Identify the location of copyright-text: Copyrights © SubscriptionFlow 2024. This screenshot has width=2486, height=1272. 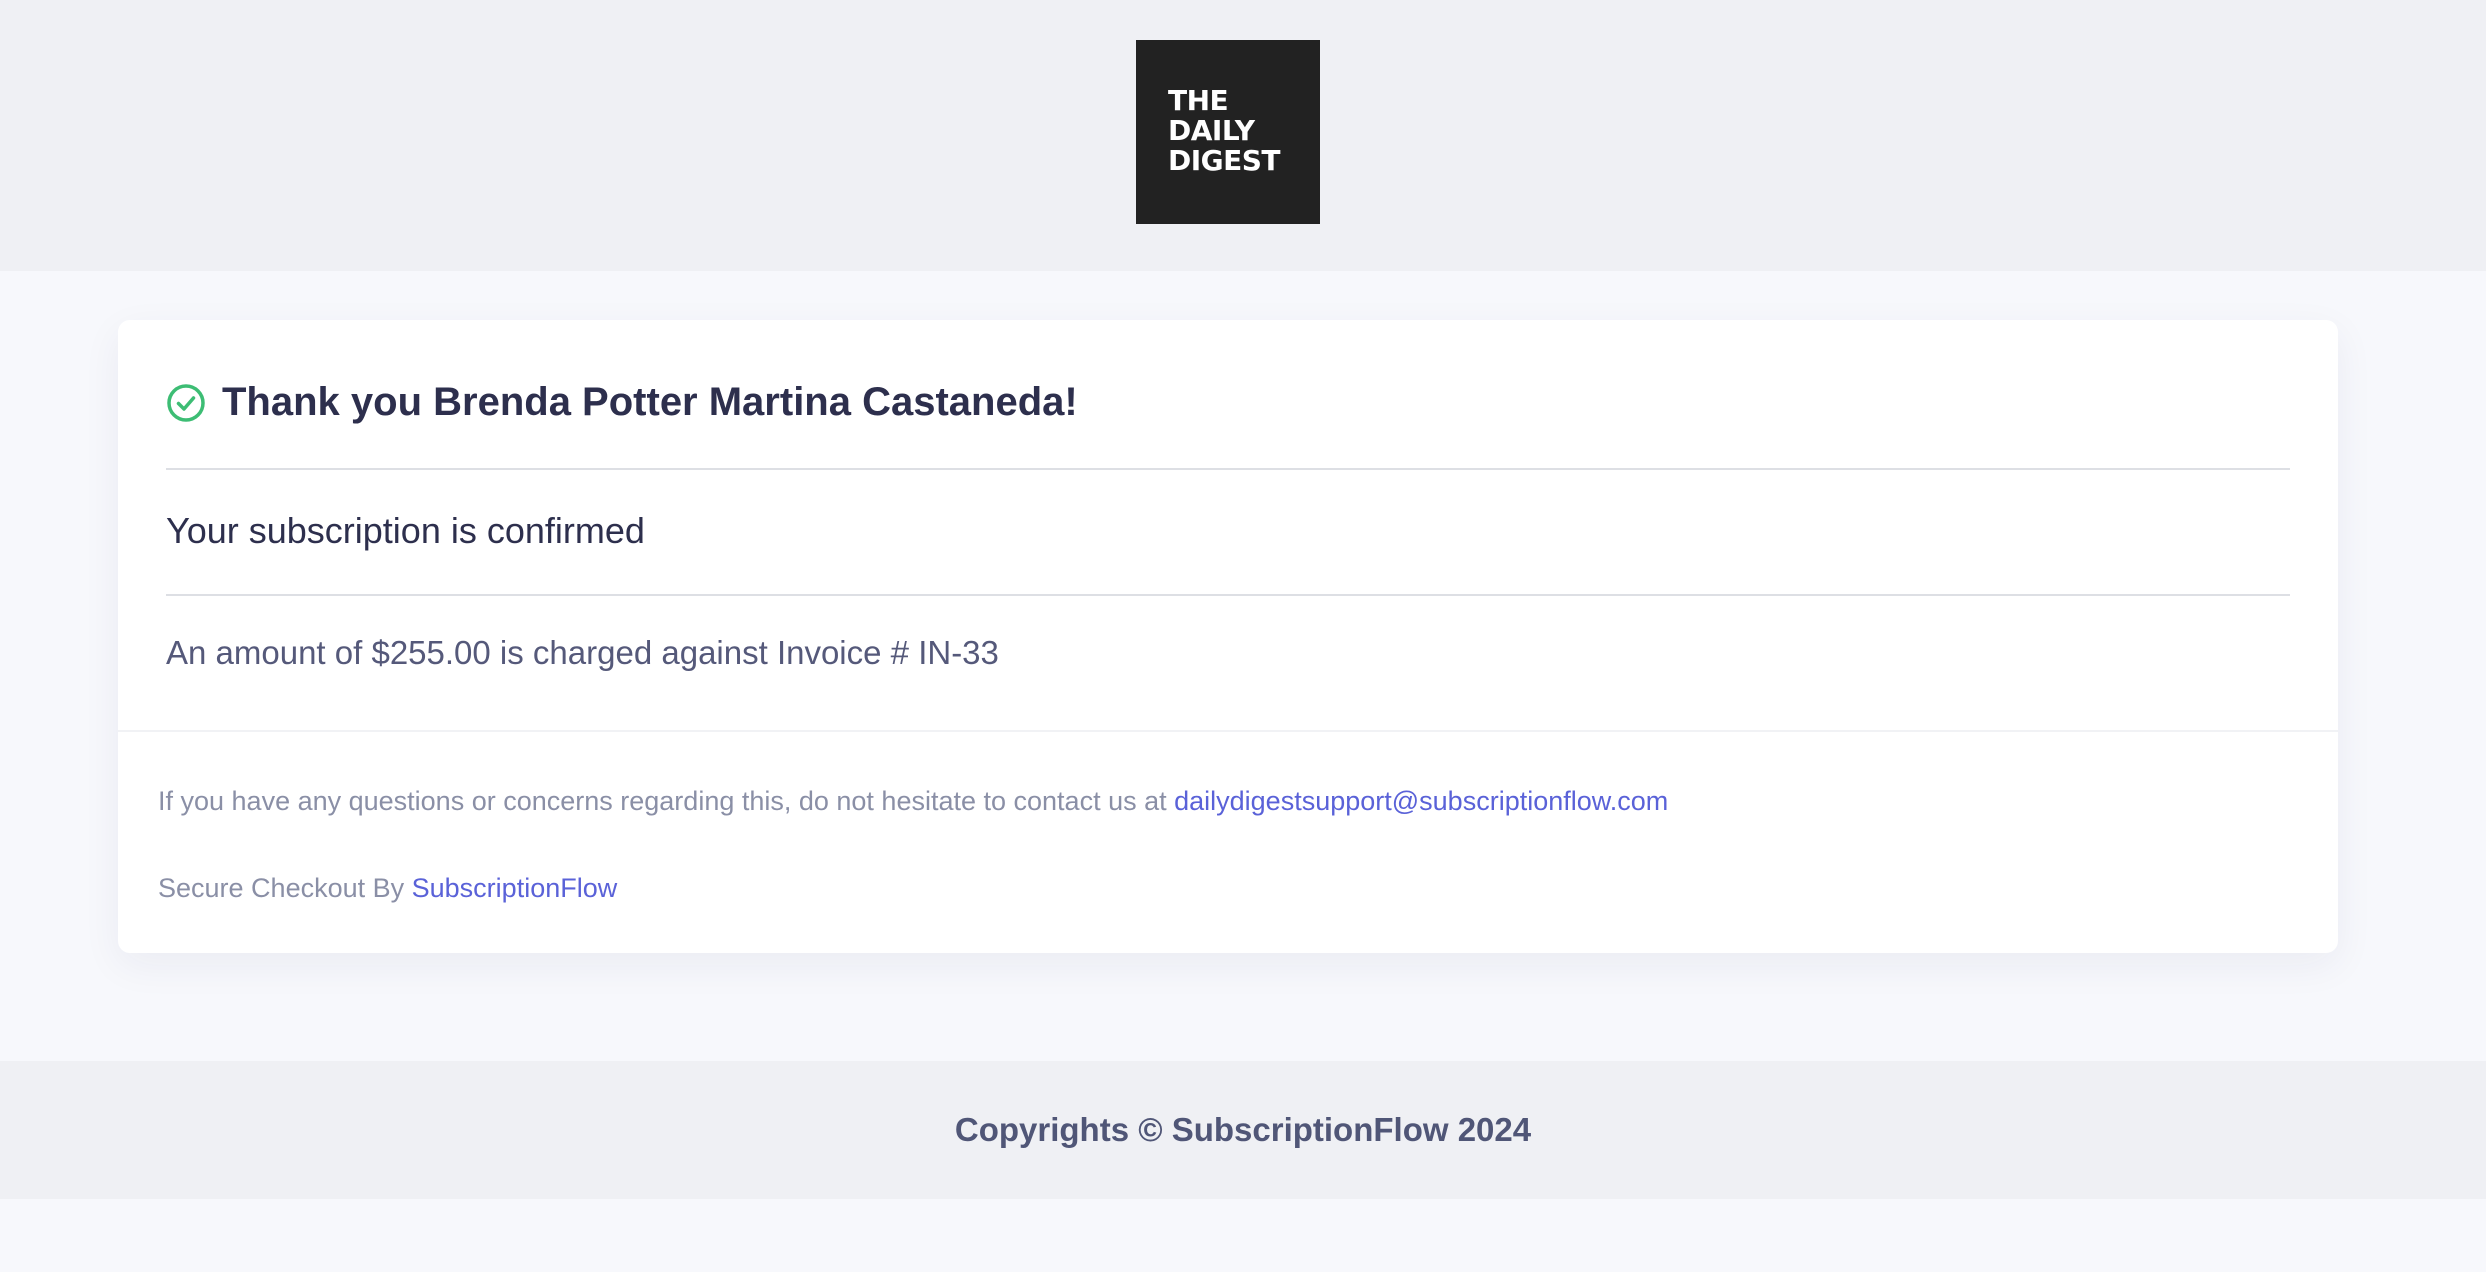
(1243, 1129).